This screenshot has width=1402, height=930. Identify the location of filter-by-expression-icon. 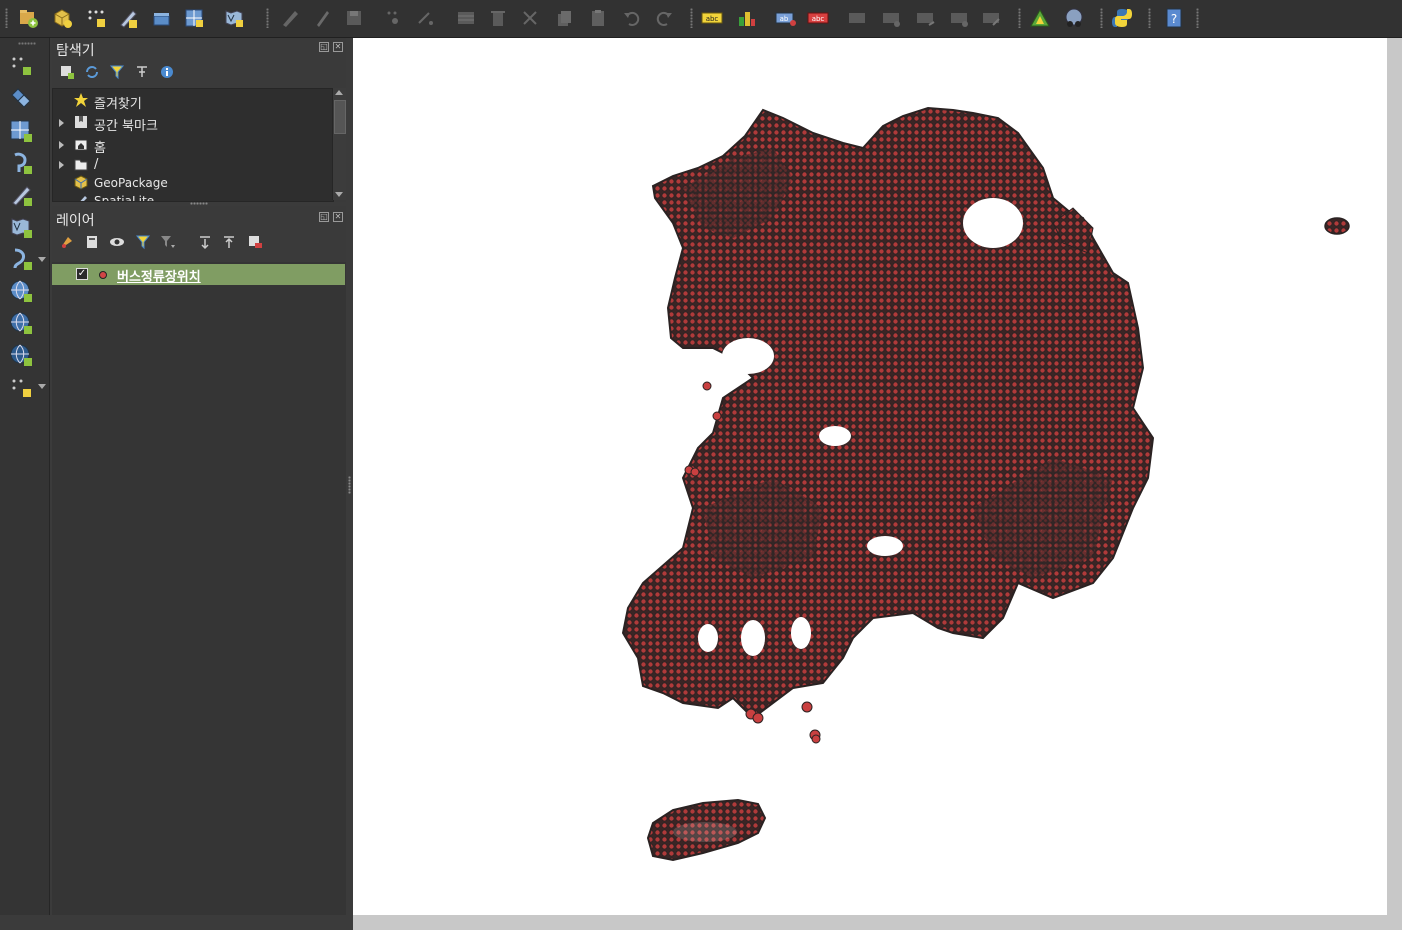
(167, 242).